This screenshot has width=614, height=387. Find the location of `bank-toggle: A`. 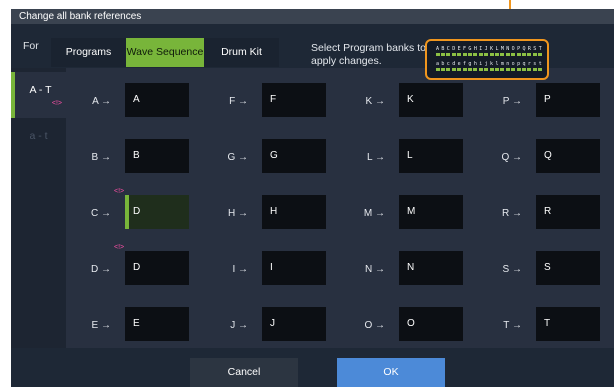

bank-toggle: A is located at coordinates (437, 51).